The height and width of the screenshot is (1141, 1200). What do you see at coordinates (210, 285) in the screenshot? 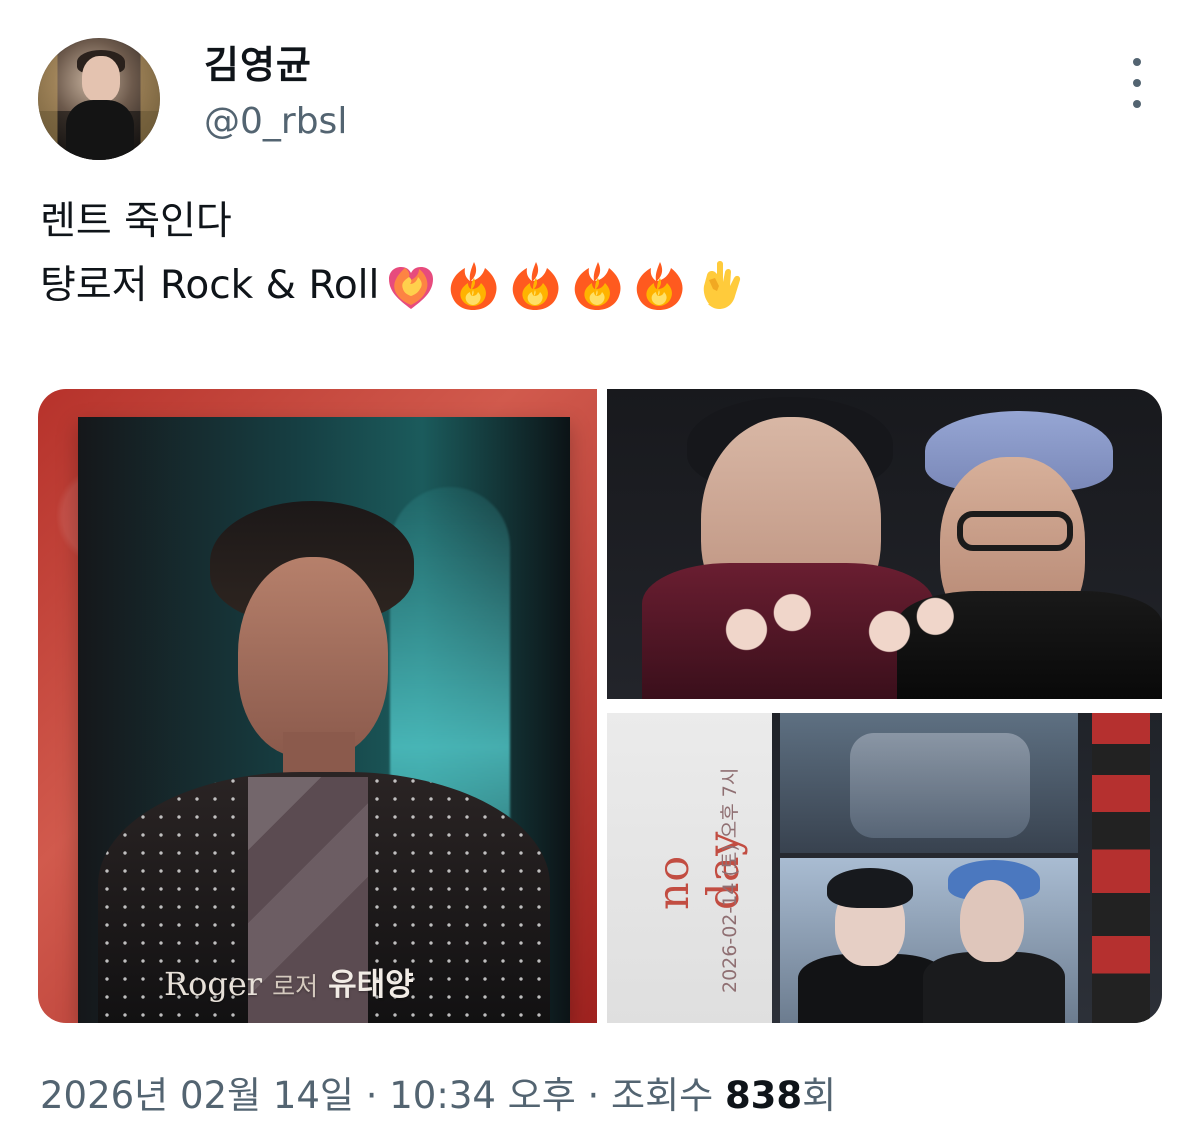
I see `tweet-line-2-text: 턍로저 Rock & Roll` at bounding box center [210, 285].